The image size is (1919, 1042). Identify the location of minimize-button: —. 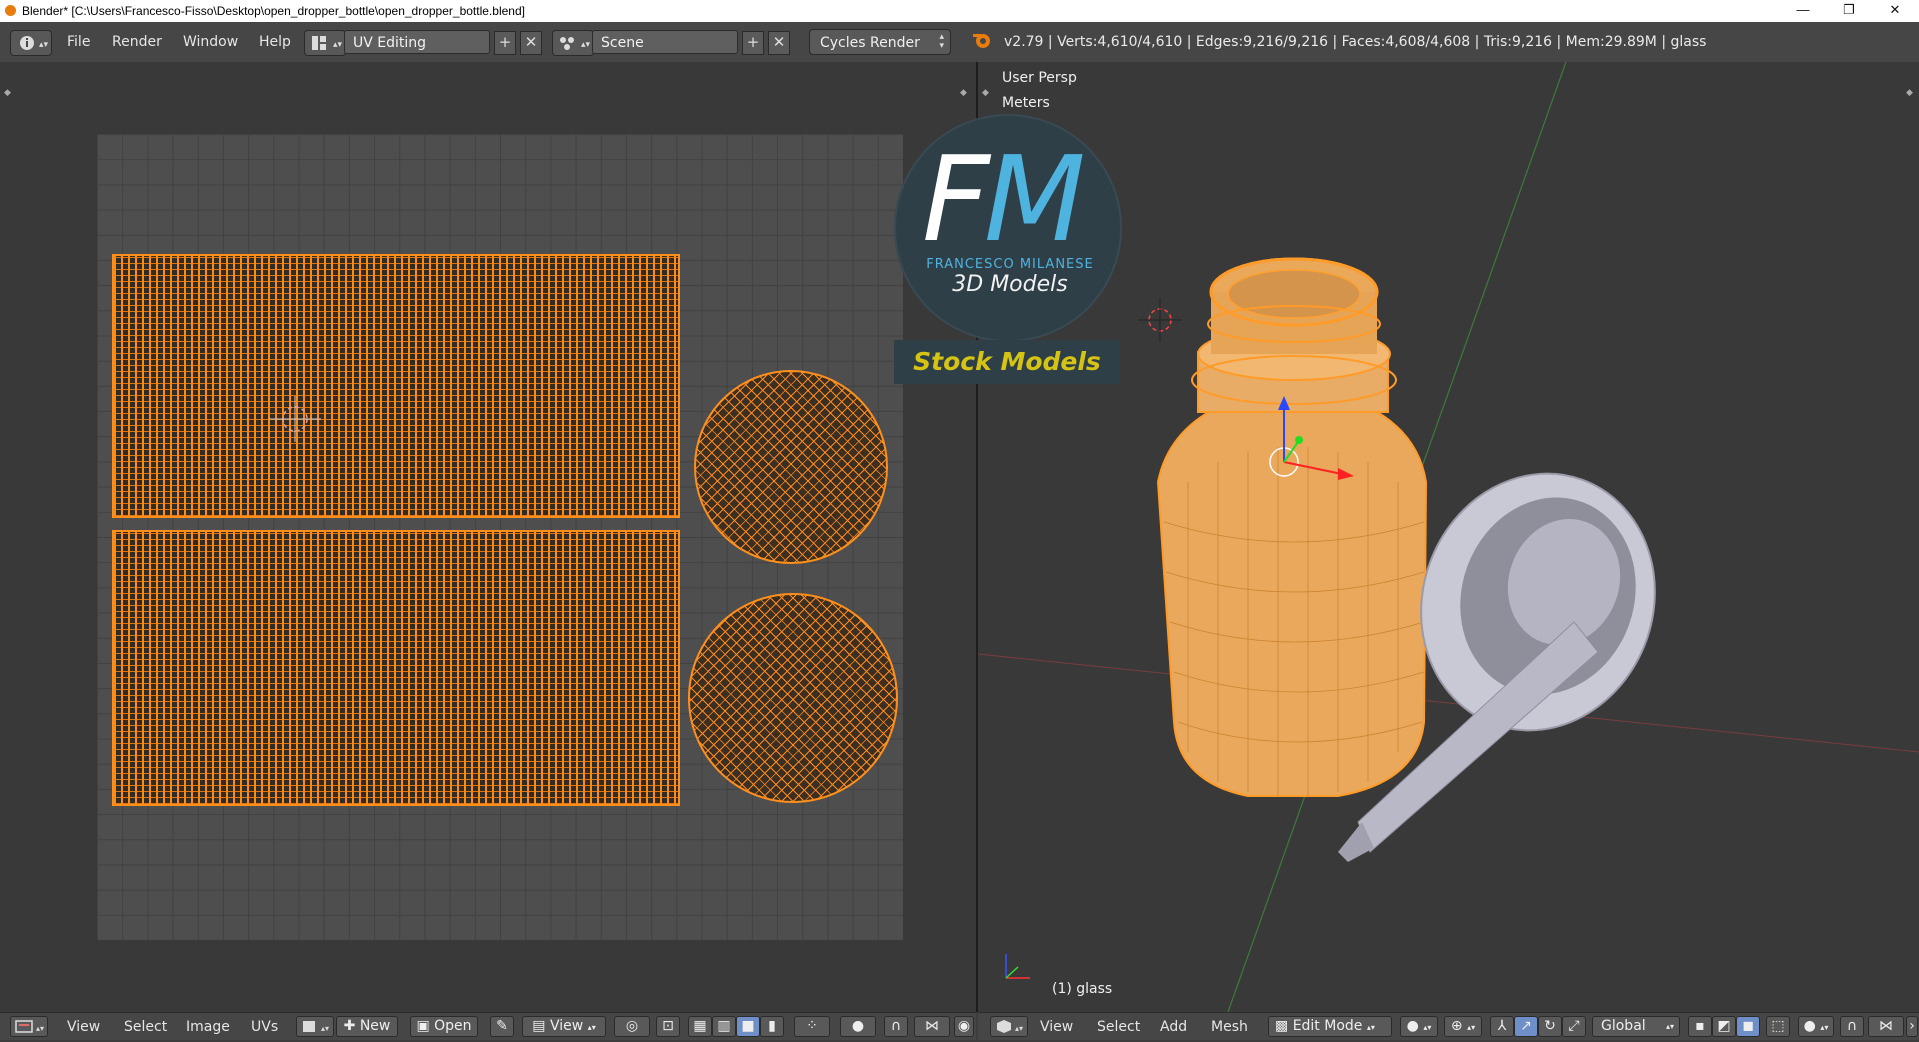
(1803, 11).